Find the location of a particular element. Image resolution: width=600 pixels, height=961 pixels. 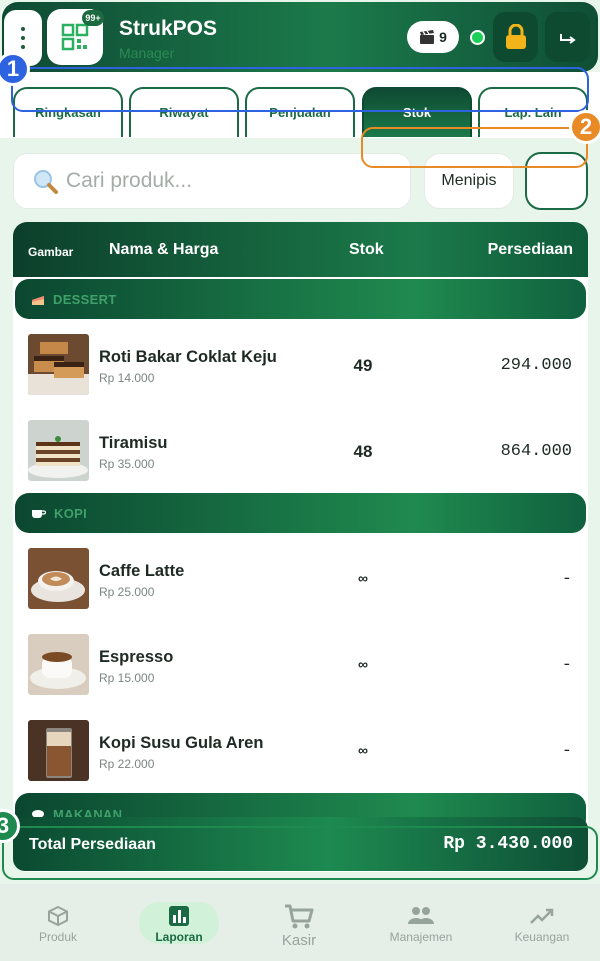

nav-produk: Produk is located at coordinates (58, 924).